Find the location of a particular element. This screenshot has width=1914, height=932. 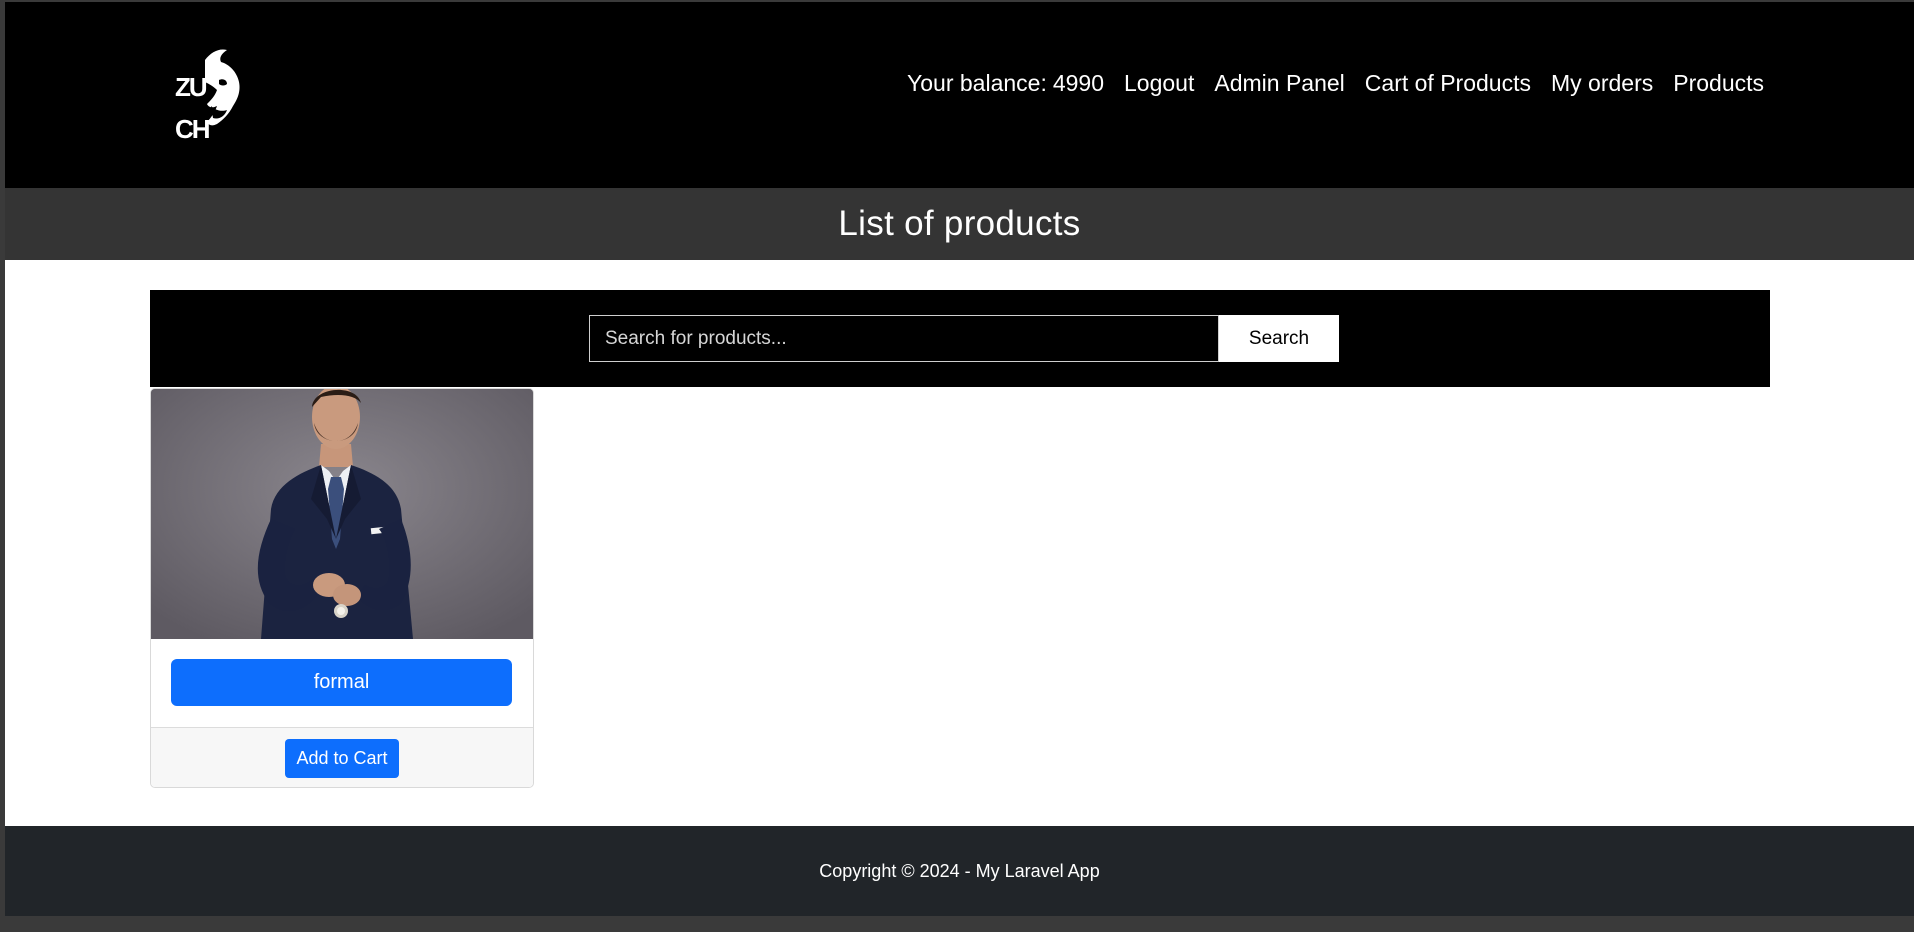

product-card: formal Add to Cart is located at coordinates (342, 588).